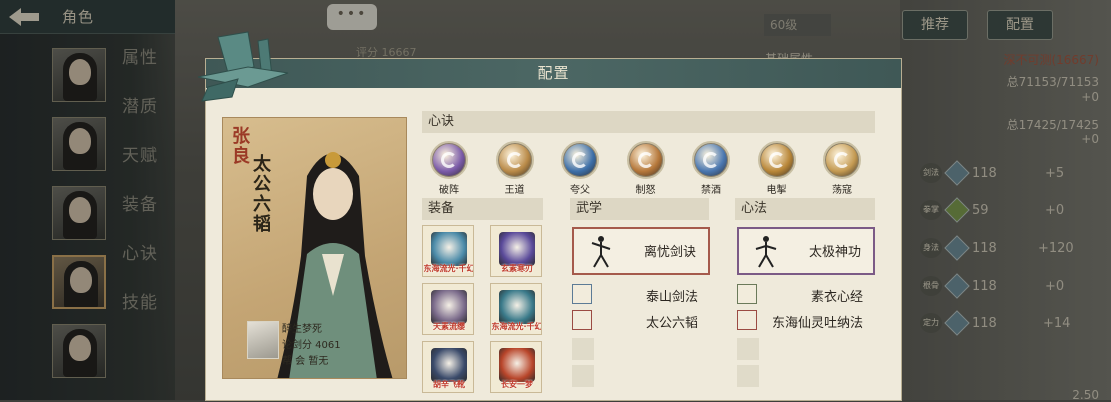 The height and width of the screenshot is (402, 1111). Describe the element at coordinates (449, 326) in the screenshot. I see `equipment-name: 天素流缨` at that location.